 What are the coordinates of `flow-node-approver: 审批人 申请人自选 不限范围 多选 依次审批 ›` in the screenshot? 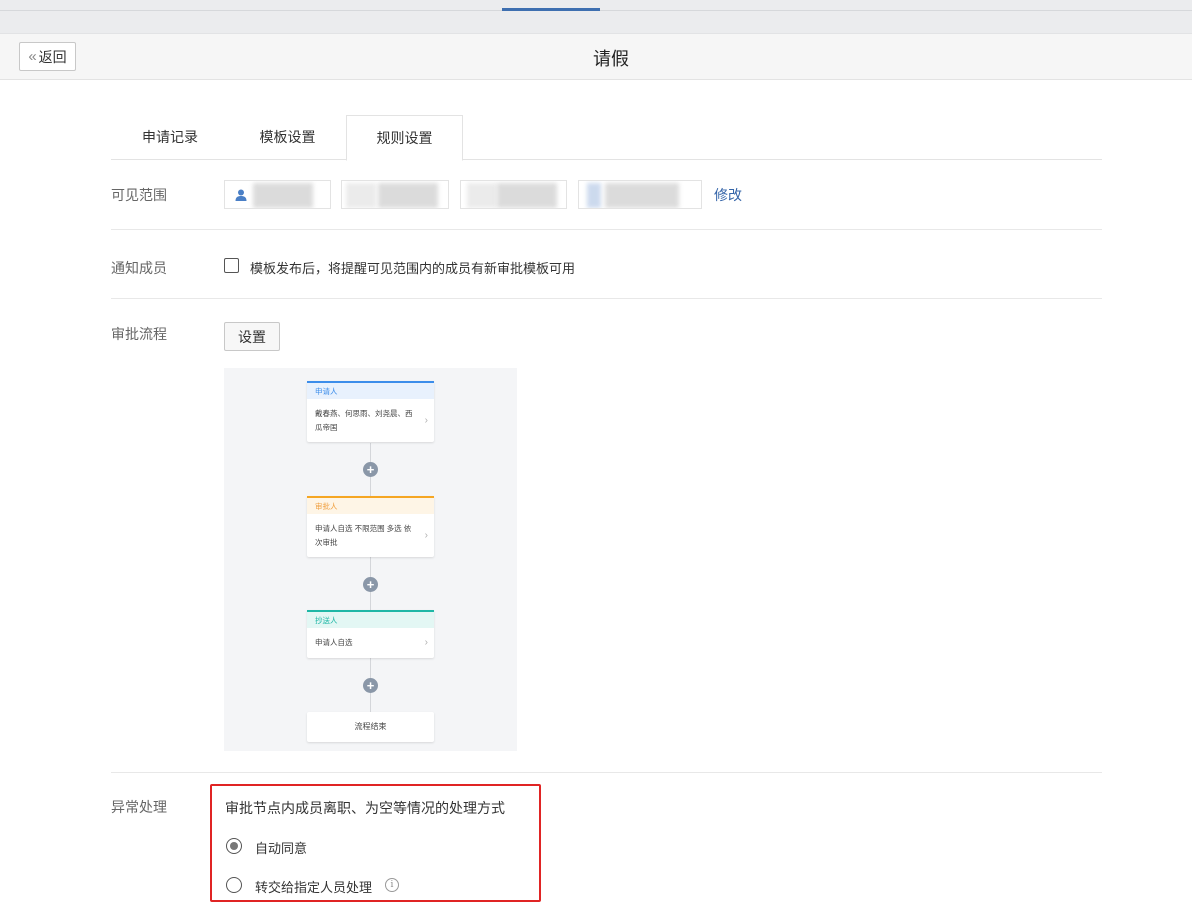 It's located at (370, 526).